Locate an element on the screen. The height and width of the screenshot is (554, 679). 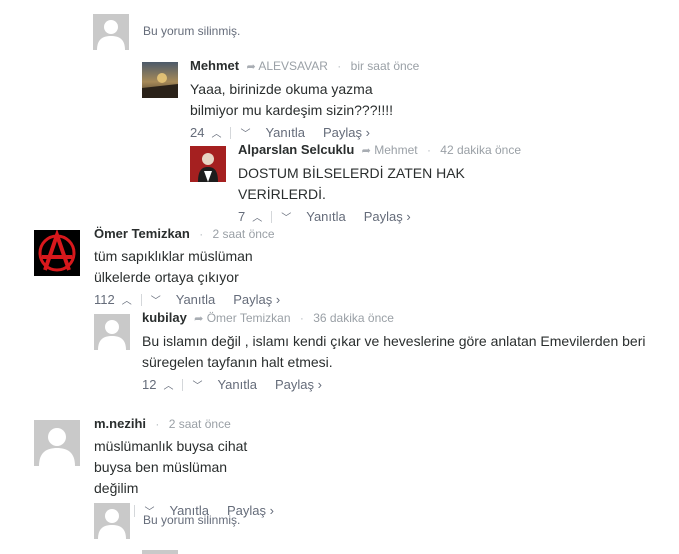
author-name: m.nezihi is located at coordinates (120, 423).